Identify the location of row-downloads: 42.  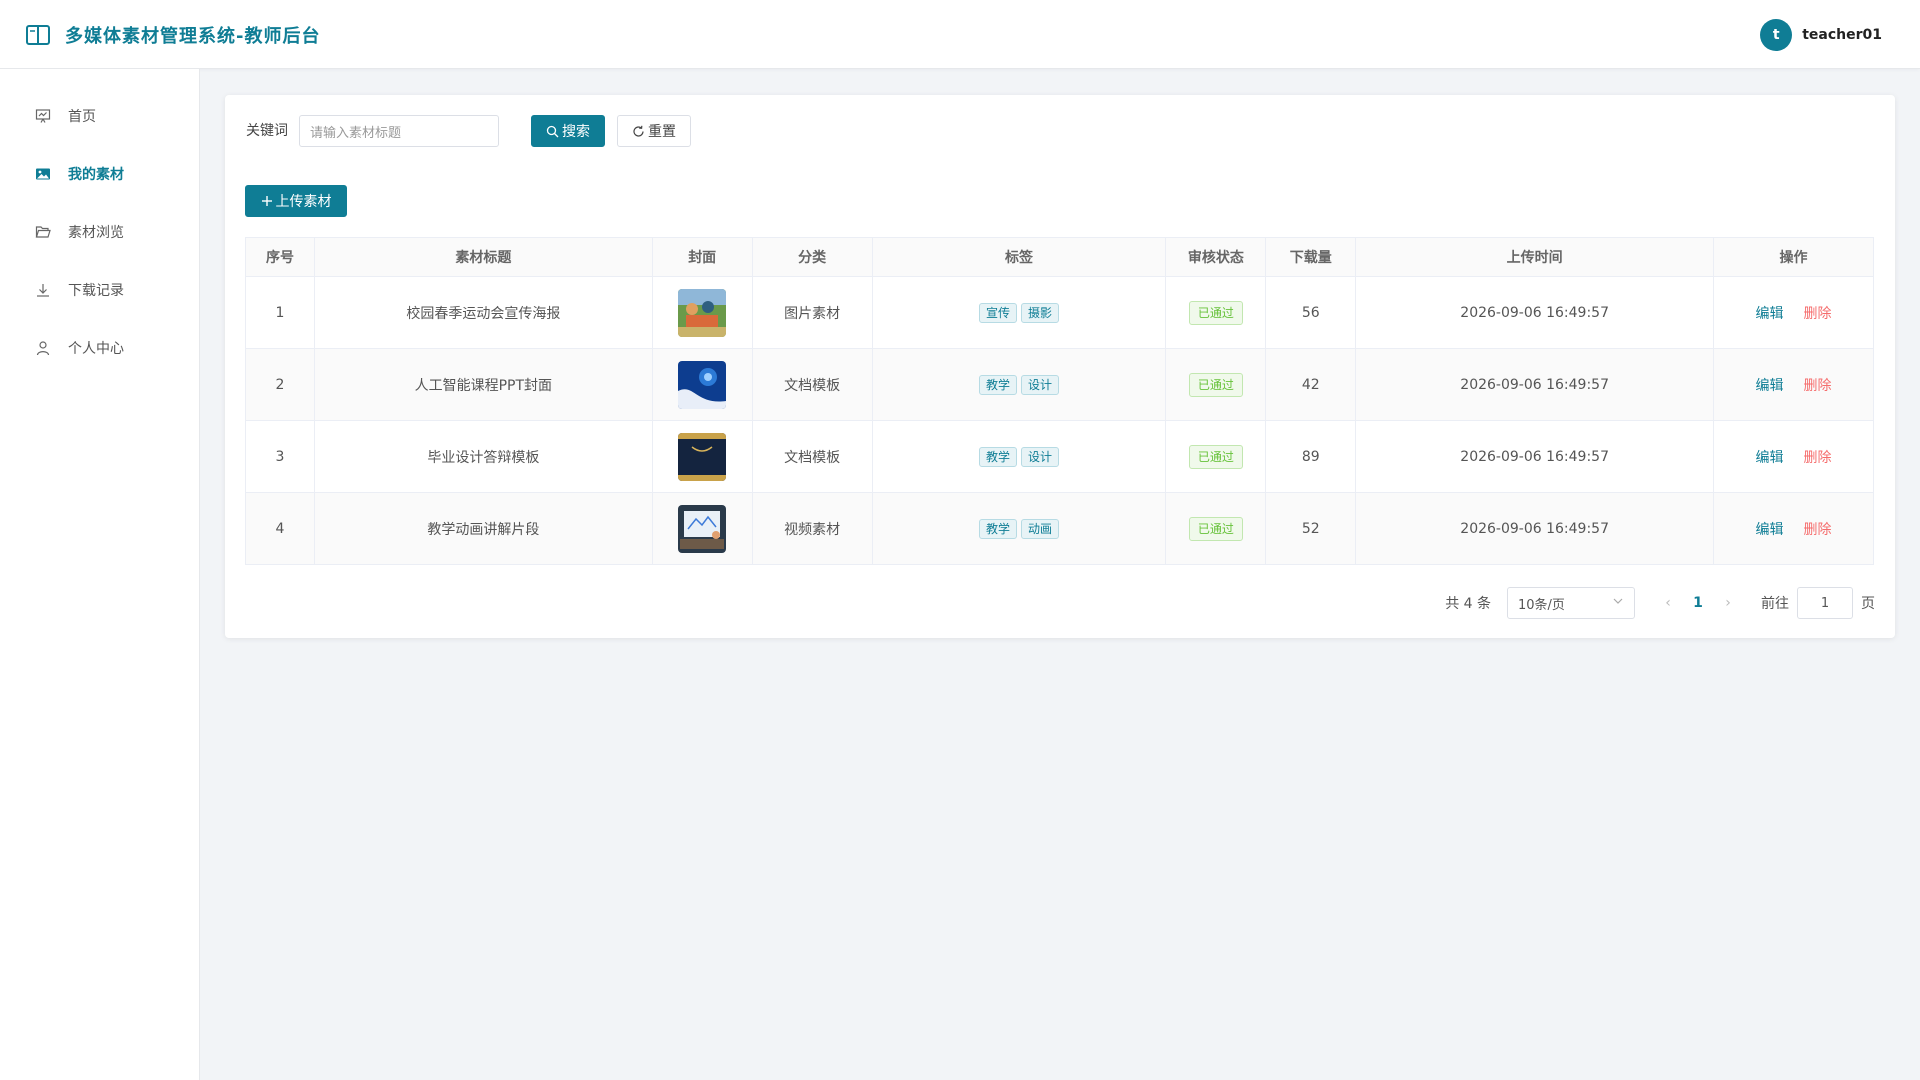
(1311, 384).